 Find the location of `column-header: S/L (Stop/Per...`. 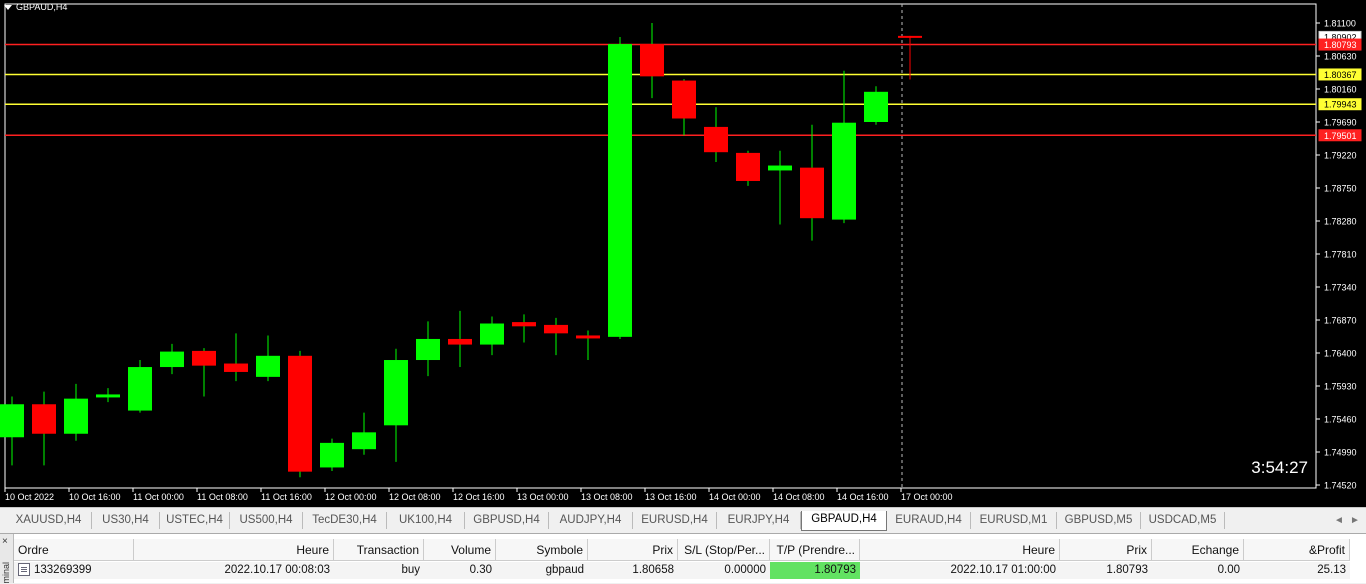

column-header: S/L (Stop/Per... is located at coordinates (724, 550).